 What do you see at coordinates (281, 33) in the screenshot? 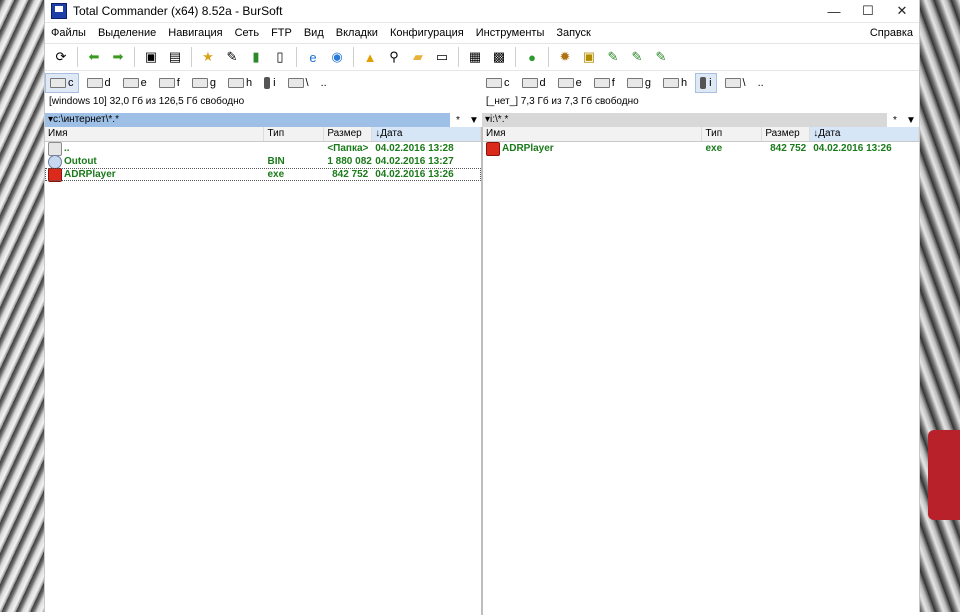
I see `menu-ftp: FTP` at bounding box center [281, 33].